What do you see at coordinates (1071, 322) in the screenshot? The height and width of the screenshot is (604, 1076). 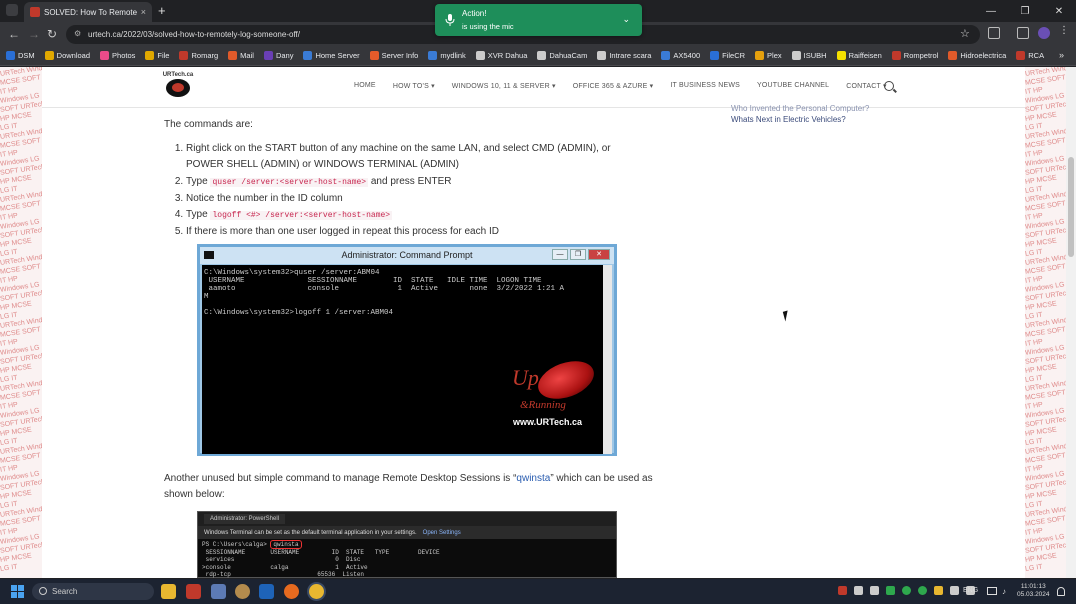 I see `page-scrollbar` at bounding box center [1071, 322].